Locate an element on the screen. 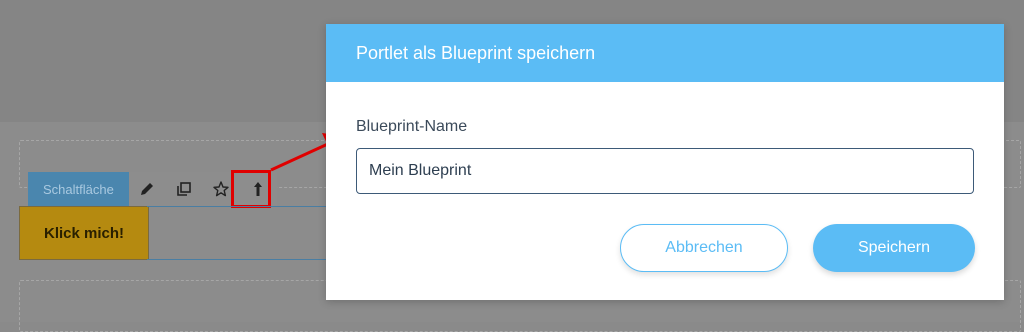 This screenshot has width=1024, height=332. cancel-button: Abbrechen is located at coordinates (704, 248).